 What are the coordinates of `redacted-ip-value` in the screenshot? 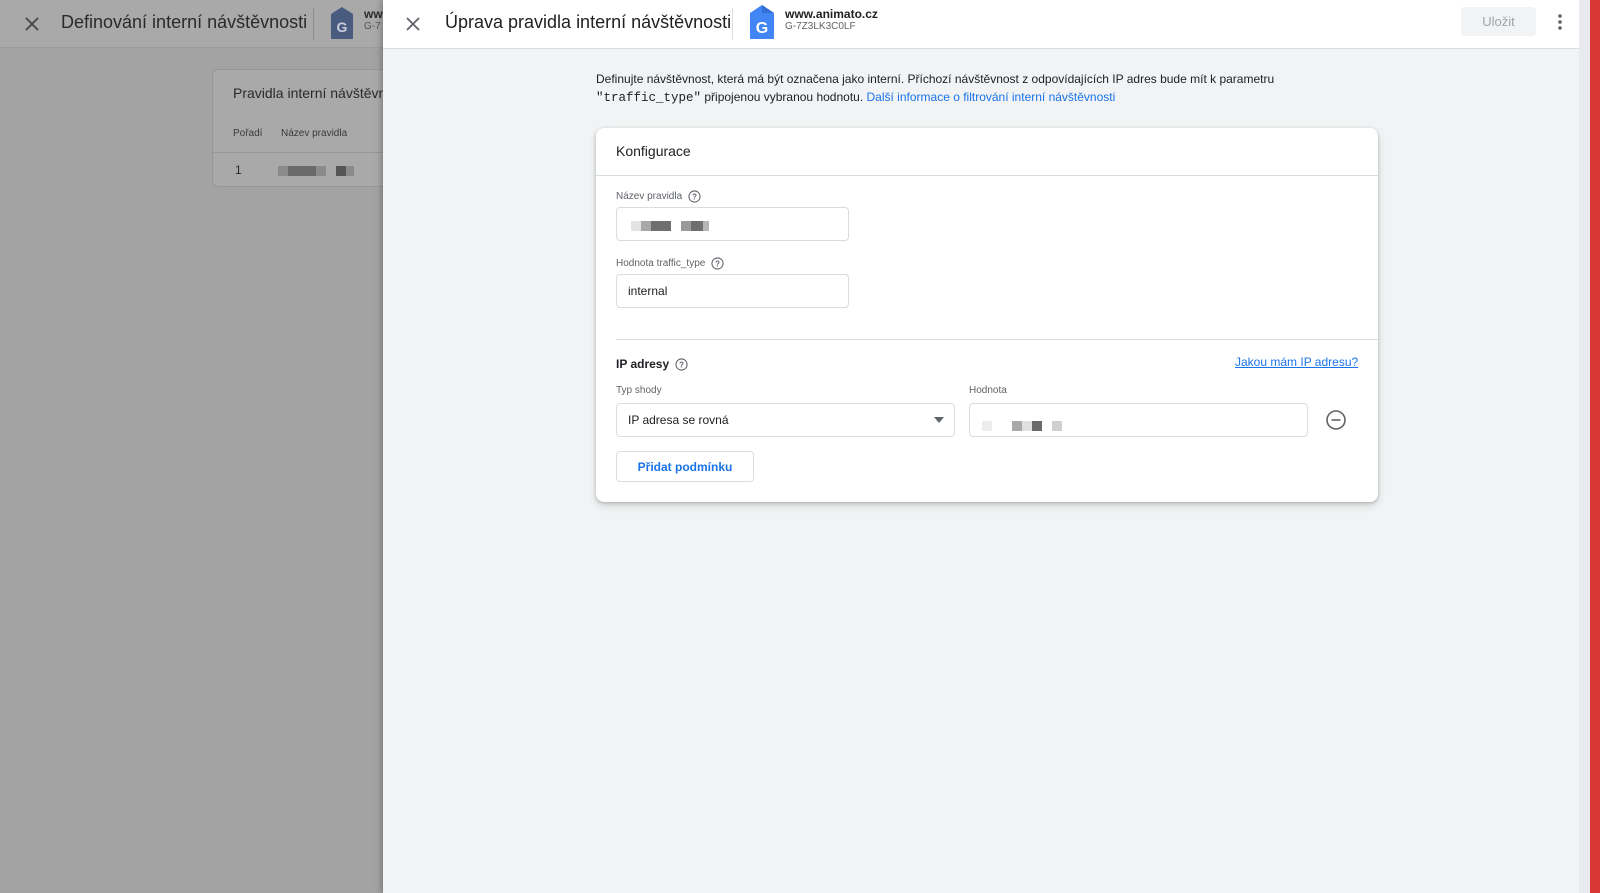 It's located at (1022, 427).